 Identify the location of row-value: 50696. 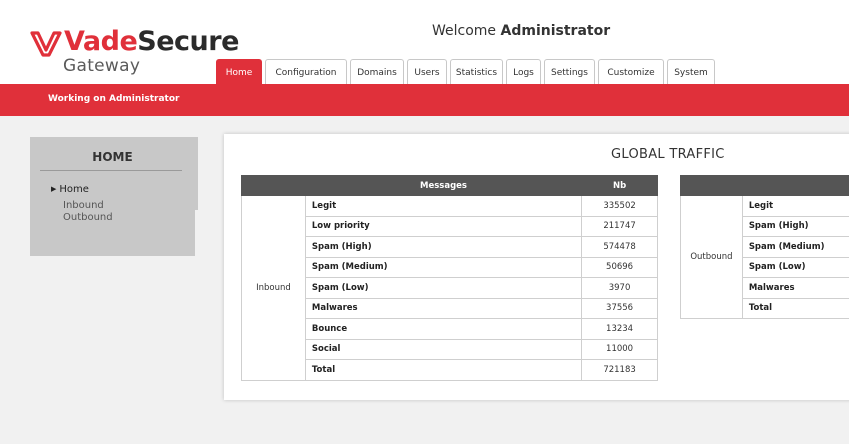
(619, 267).